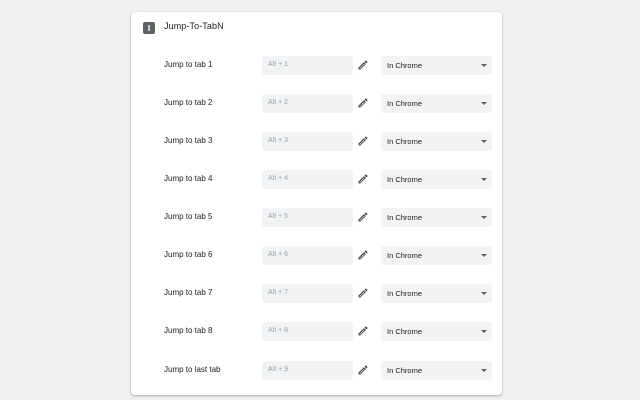  What do you see at coordinates (278, 140) in the screenshot?
I see `shortcut-value: Alt + 3` at bounding box center [278, 140].